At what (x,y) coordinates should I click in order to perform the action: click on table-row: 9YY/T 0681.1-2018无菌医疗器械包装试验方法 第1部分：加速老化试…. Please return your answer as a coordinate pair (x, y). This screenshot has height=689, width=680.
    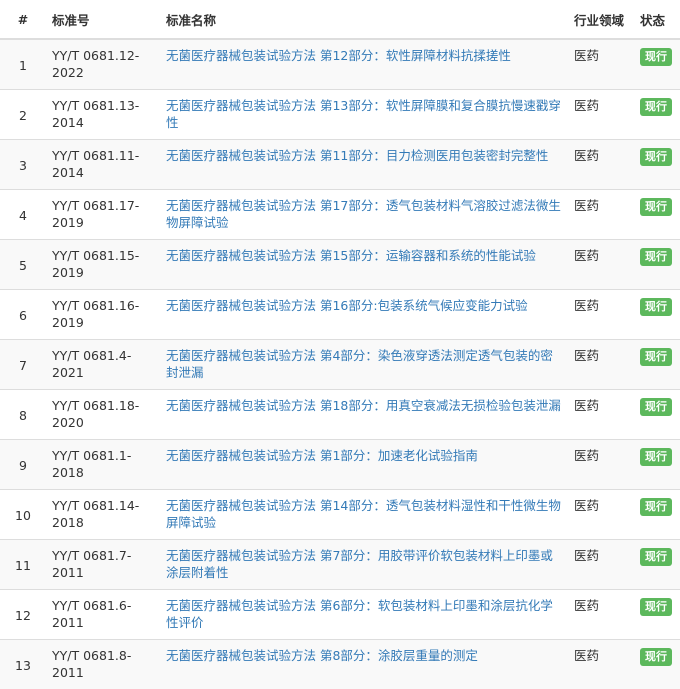
    Looking at the image, I should click on (340, 465).